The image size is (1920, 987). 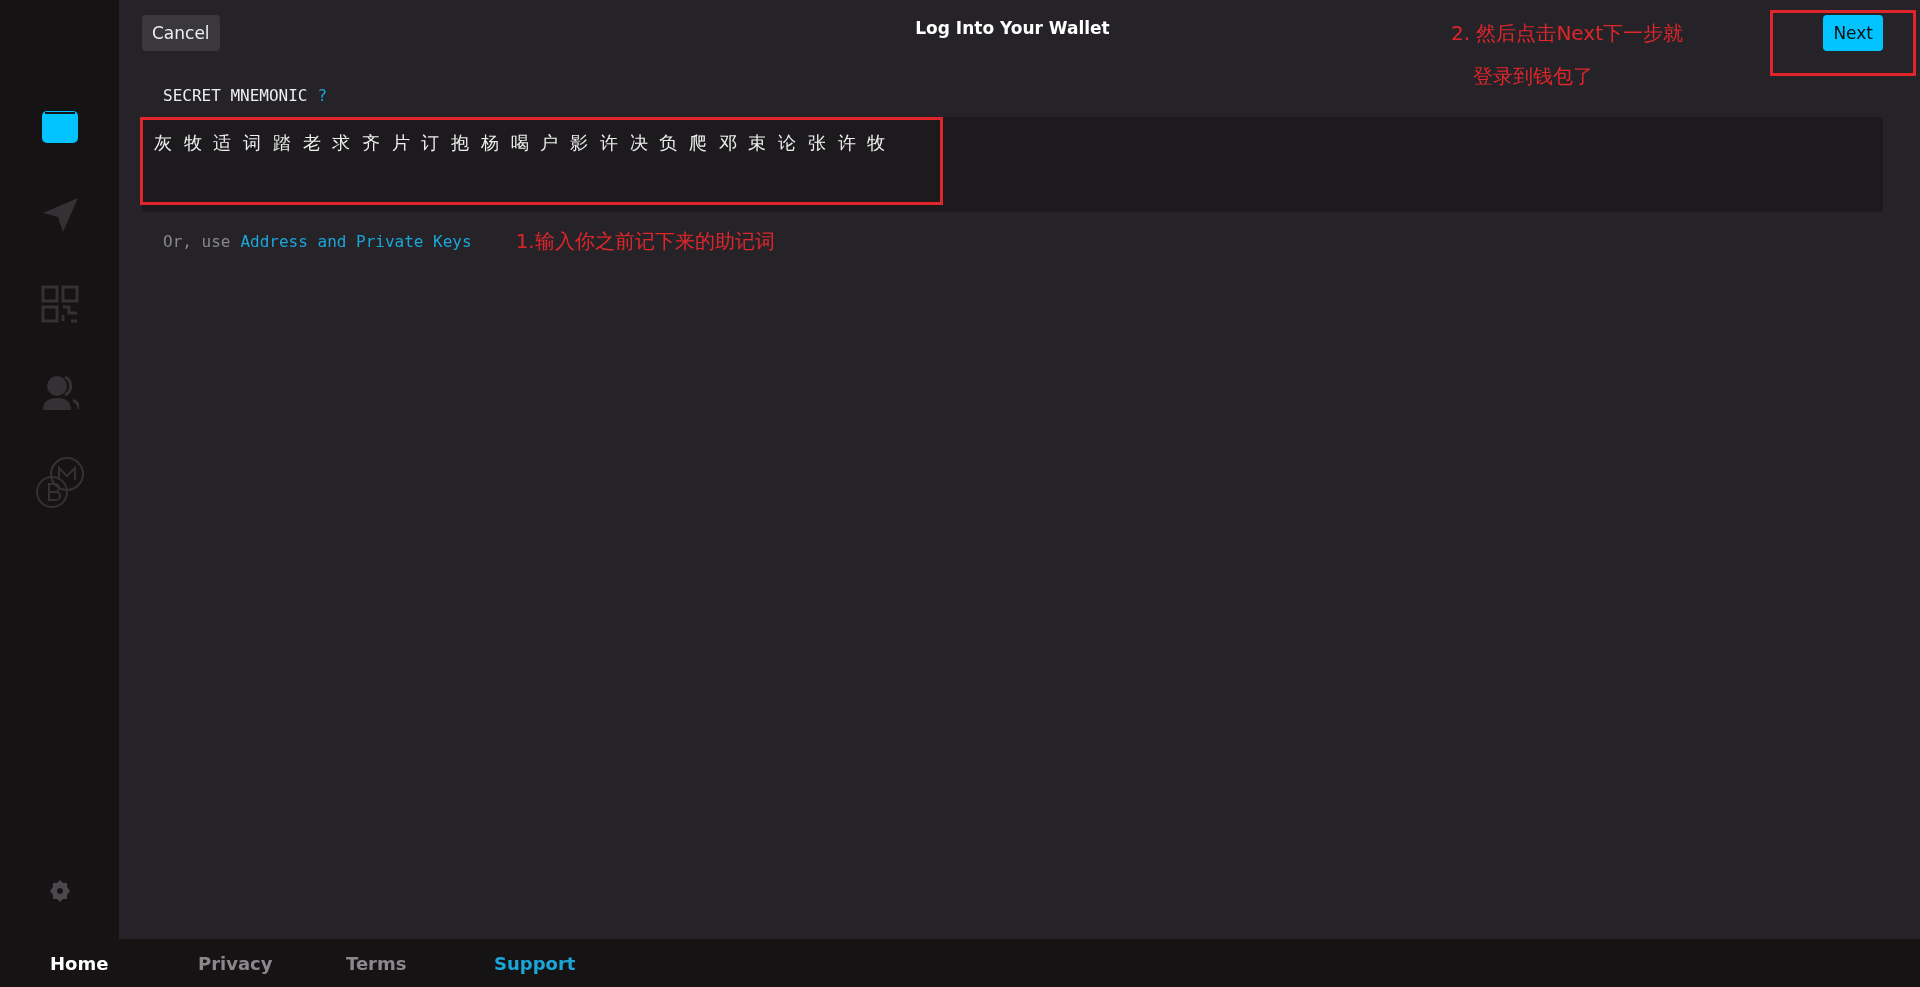 I want to click on next-button: Next, so click(x=1853, y=33).